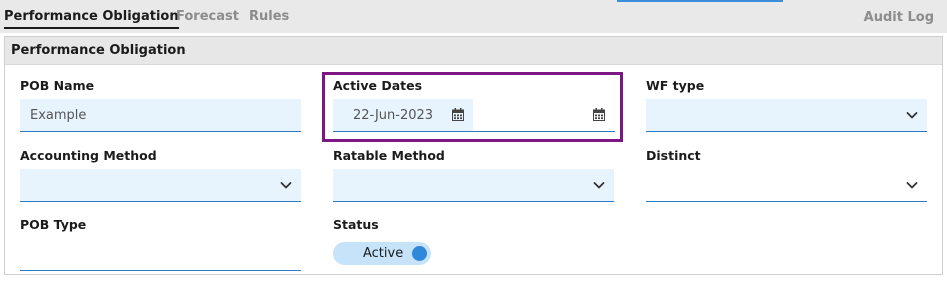 The image size is (947, 281). Describe the element at coordinates (58, 115) in the screenshot. I see `pob-name-value: Example` at that location.